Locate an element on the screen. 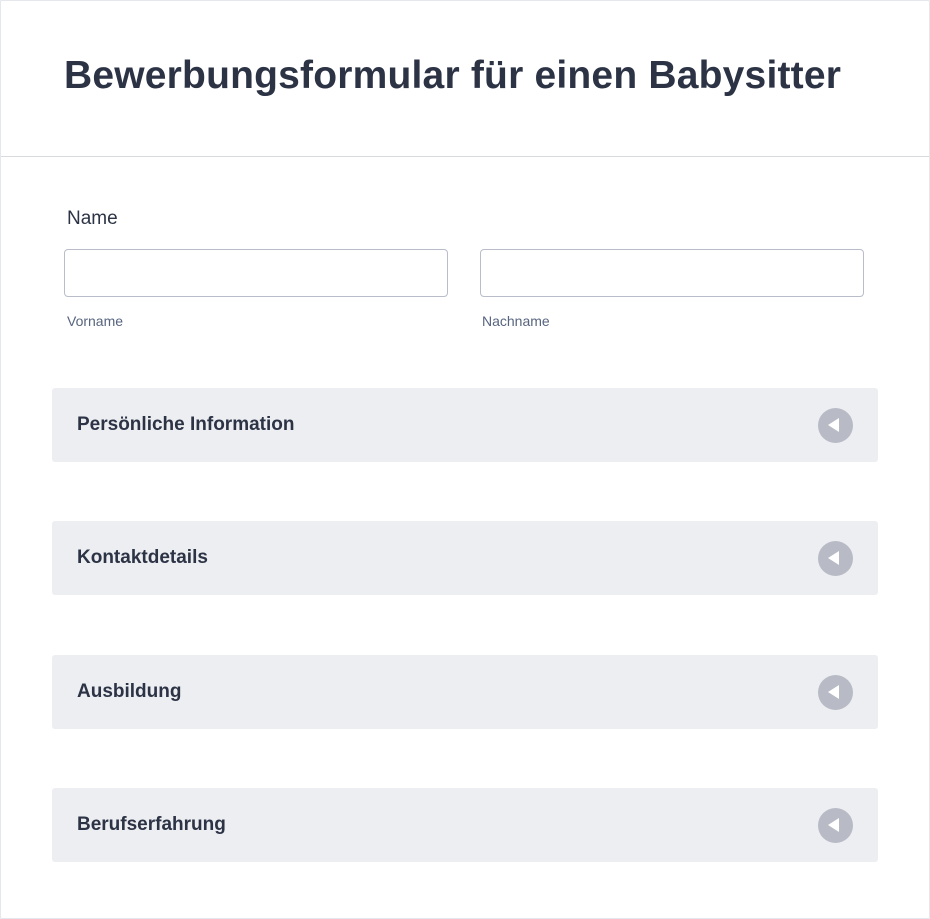 This screenshot has width=930, height=919. section-title: Persönliche Information is located at coordinates (186, 424).